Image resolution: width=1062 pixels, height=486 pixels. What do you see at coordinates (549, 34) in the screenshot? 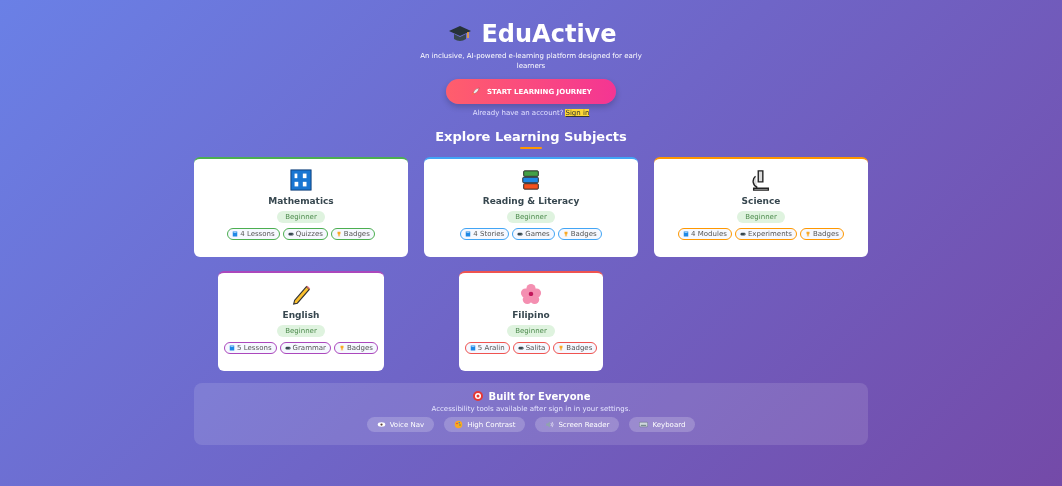
I see `app-title: EduActive` at bounding box center [549, 34].